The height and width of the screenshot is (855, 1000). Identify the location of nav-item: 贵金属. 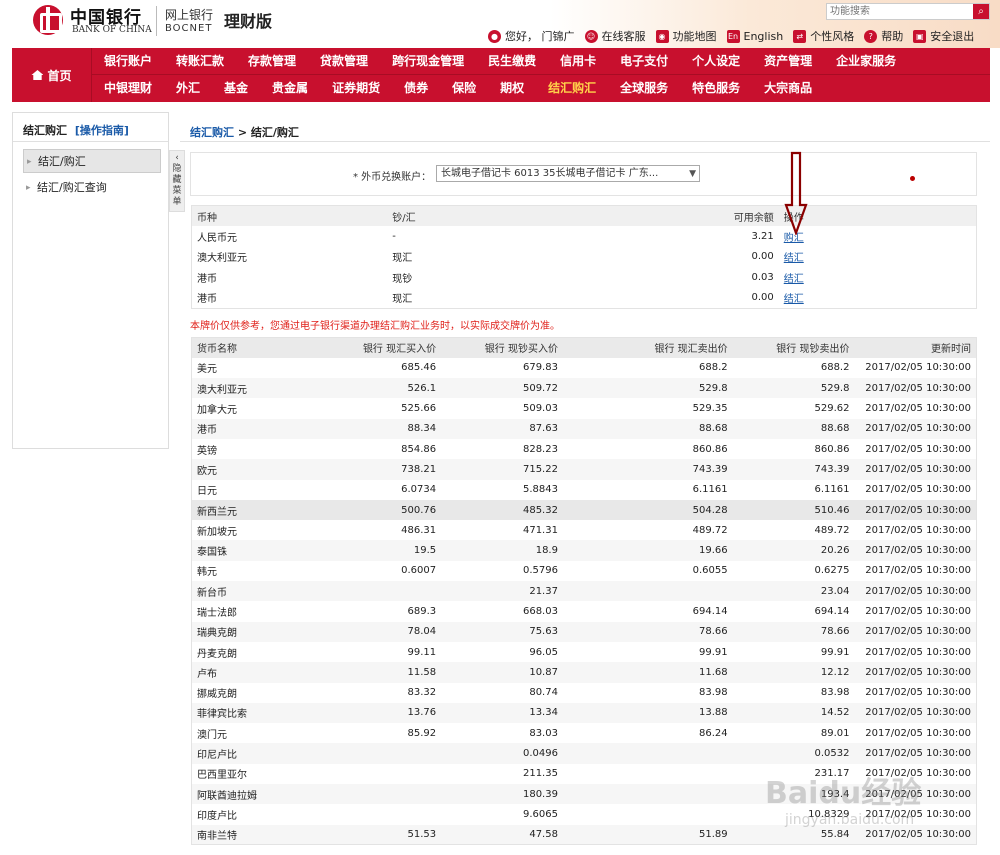
(290, 88).